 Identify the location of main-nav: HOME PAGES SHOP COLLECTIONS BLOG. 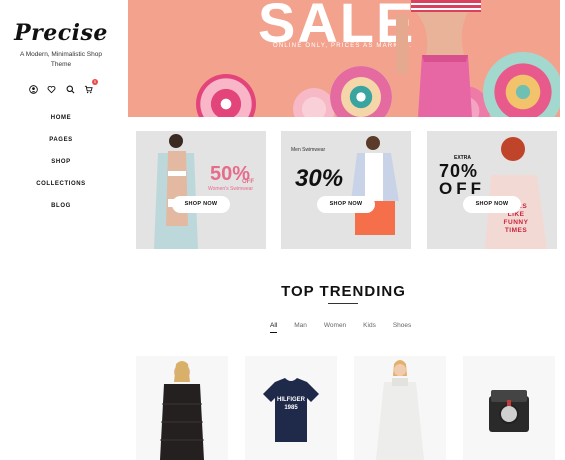
(61, 167).